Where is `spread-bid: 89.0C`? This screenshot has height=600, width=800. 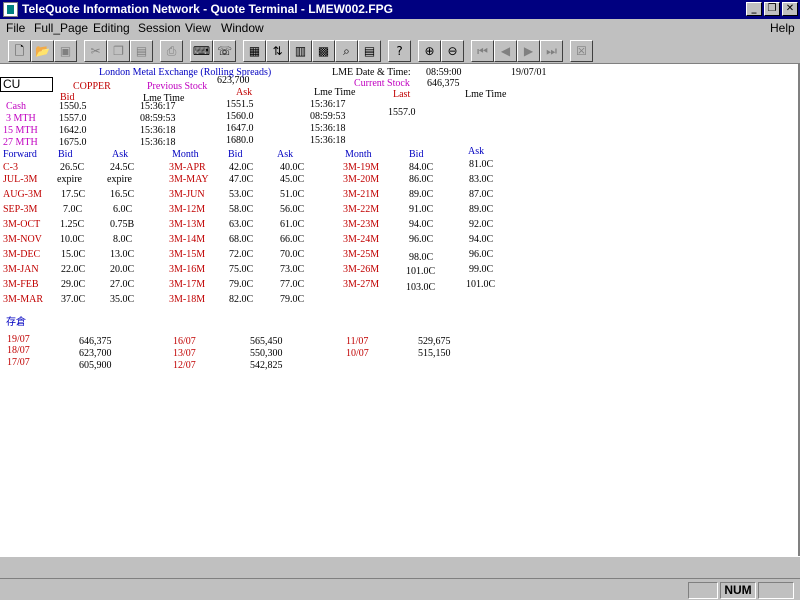
spread-bid: 89.0C is located at coordinates (421, 194).